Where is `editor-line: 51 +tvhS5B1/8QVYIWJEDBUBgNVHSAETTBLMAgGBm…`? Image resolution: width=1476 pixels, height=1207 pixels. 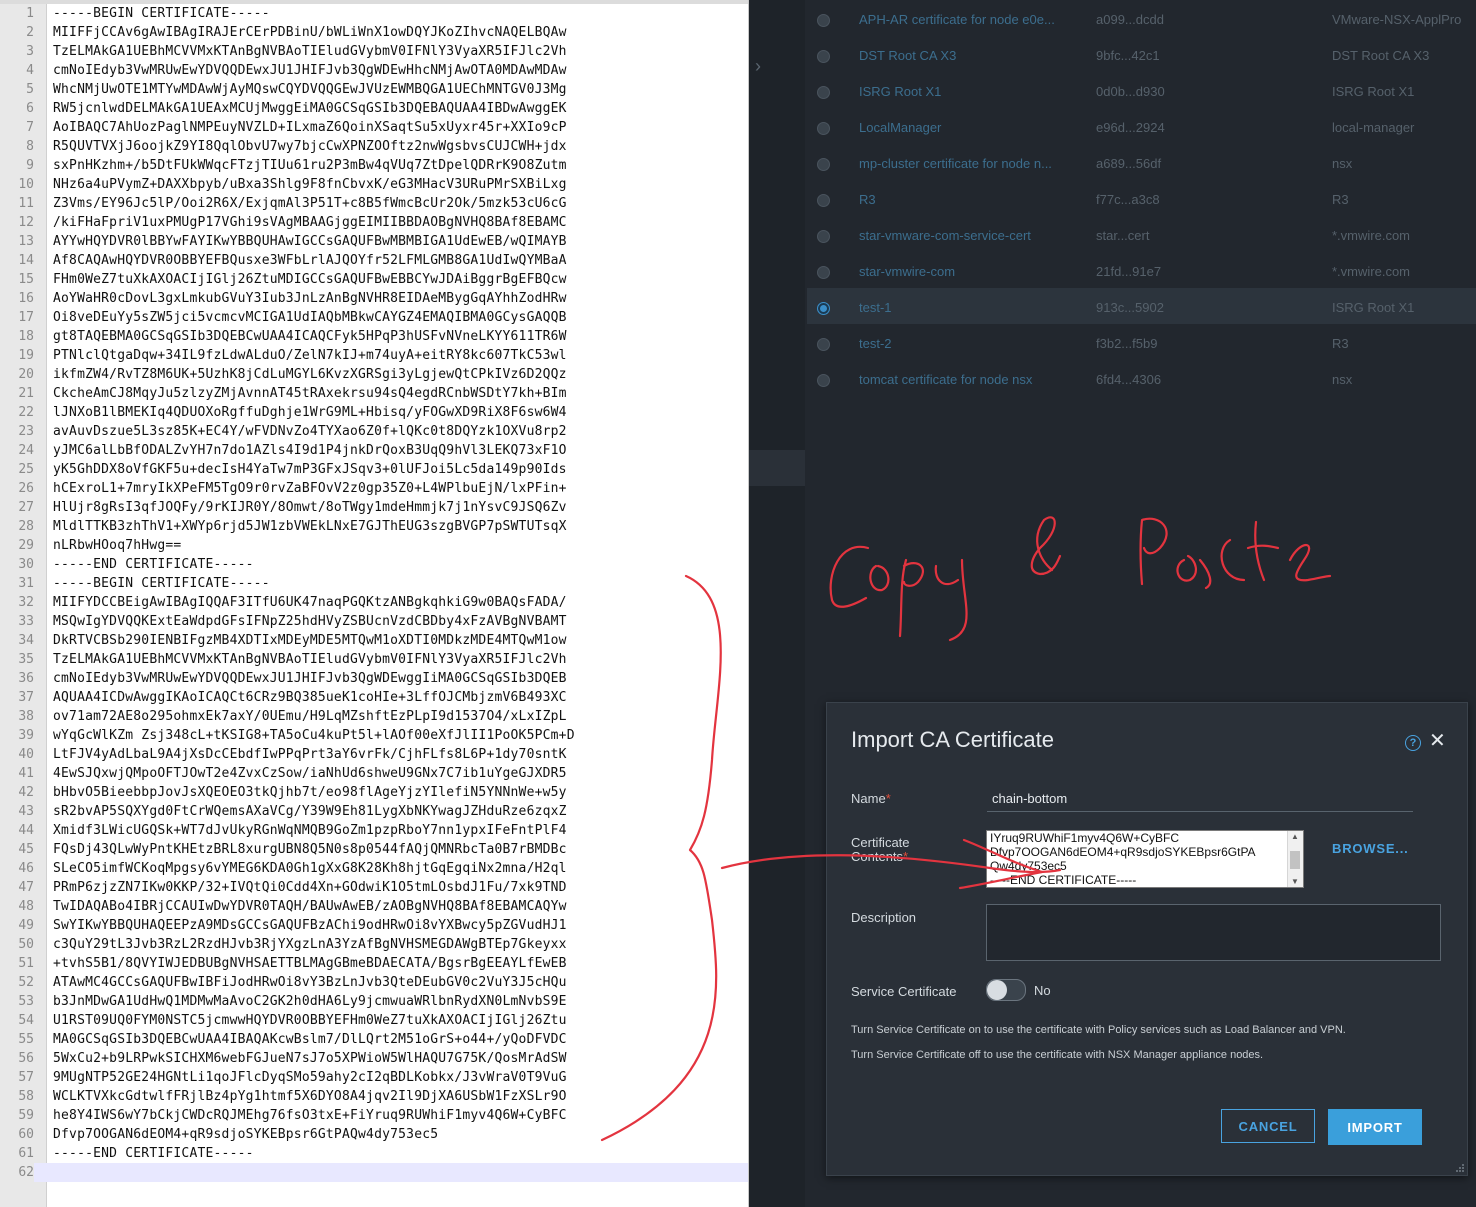 editor-line: 51 +tvhS5B1/8QVYIWJEDBUBgNVHSAETTBLMAgGBm… is located at coordinates (374, 963).